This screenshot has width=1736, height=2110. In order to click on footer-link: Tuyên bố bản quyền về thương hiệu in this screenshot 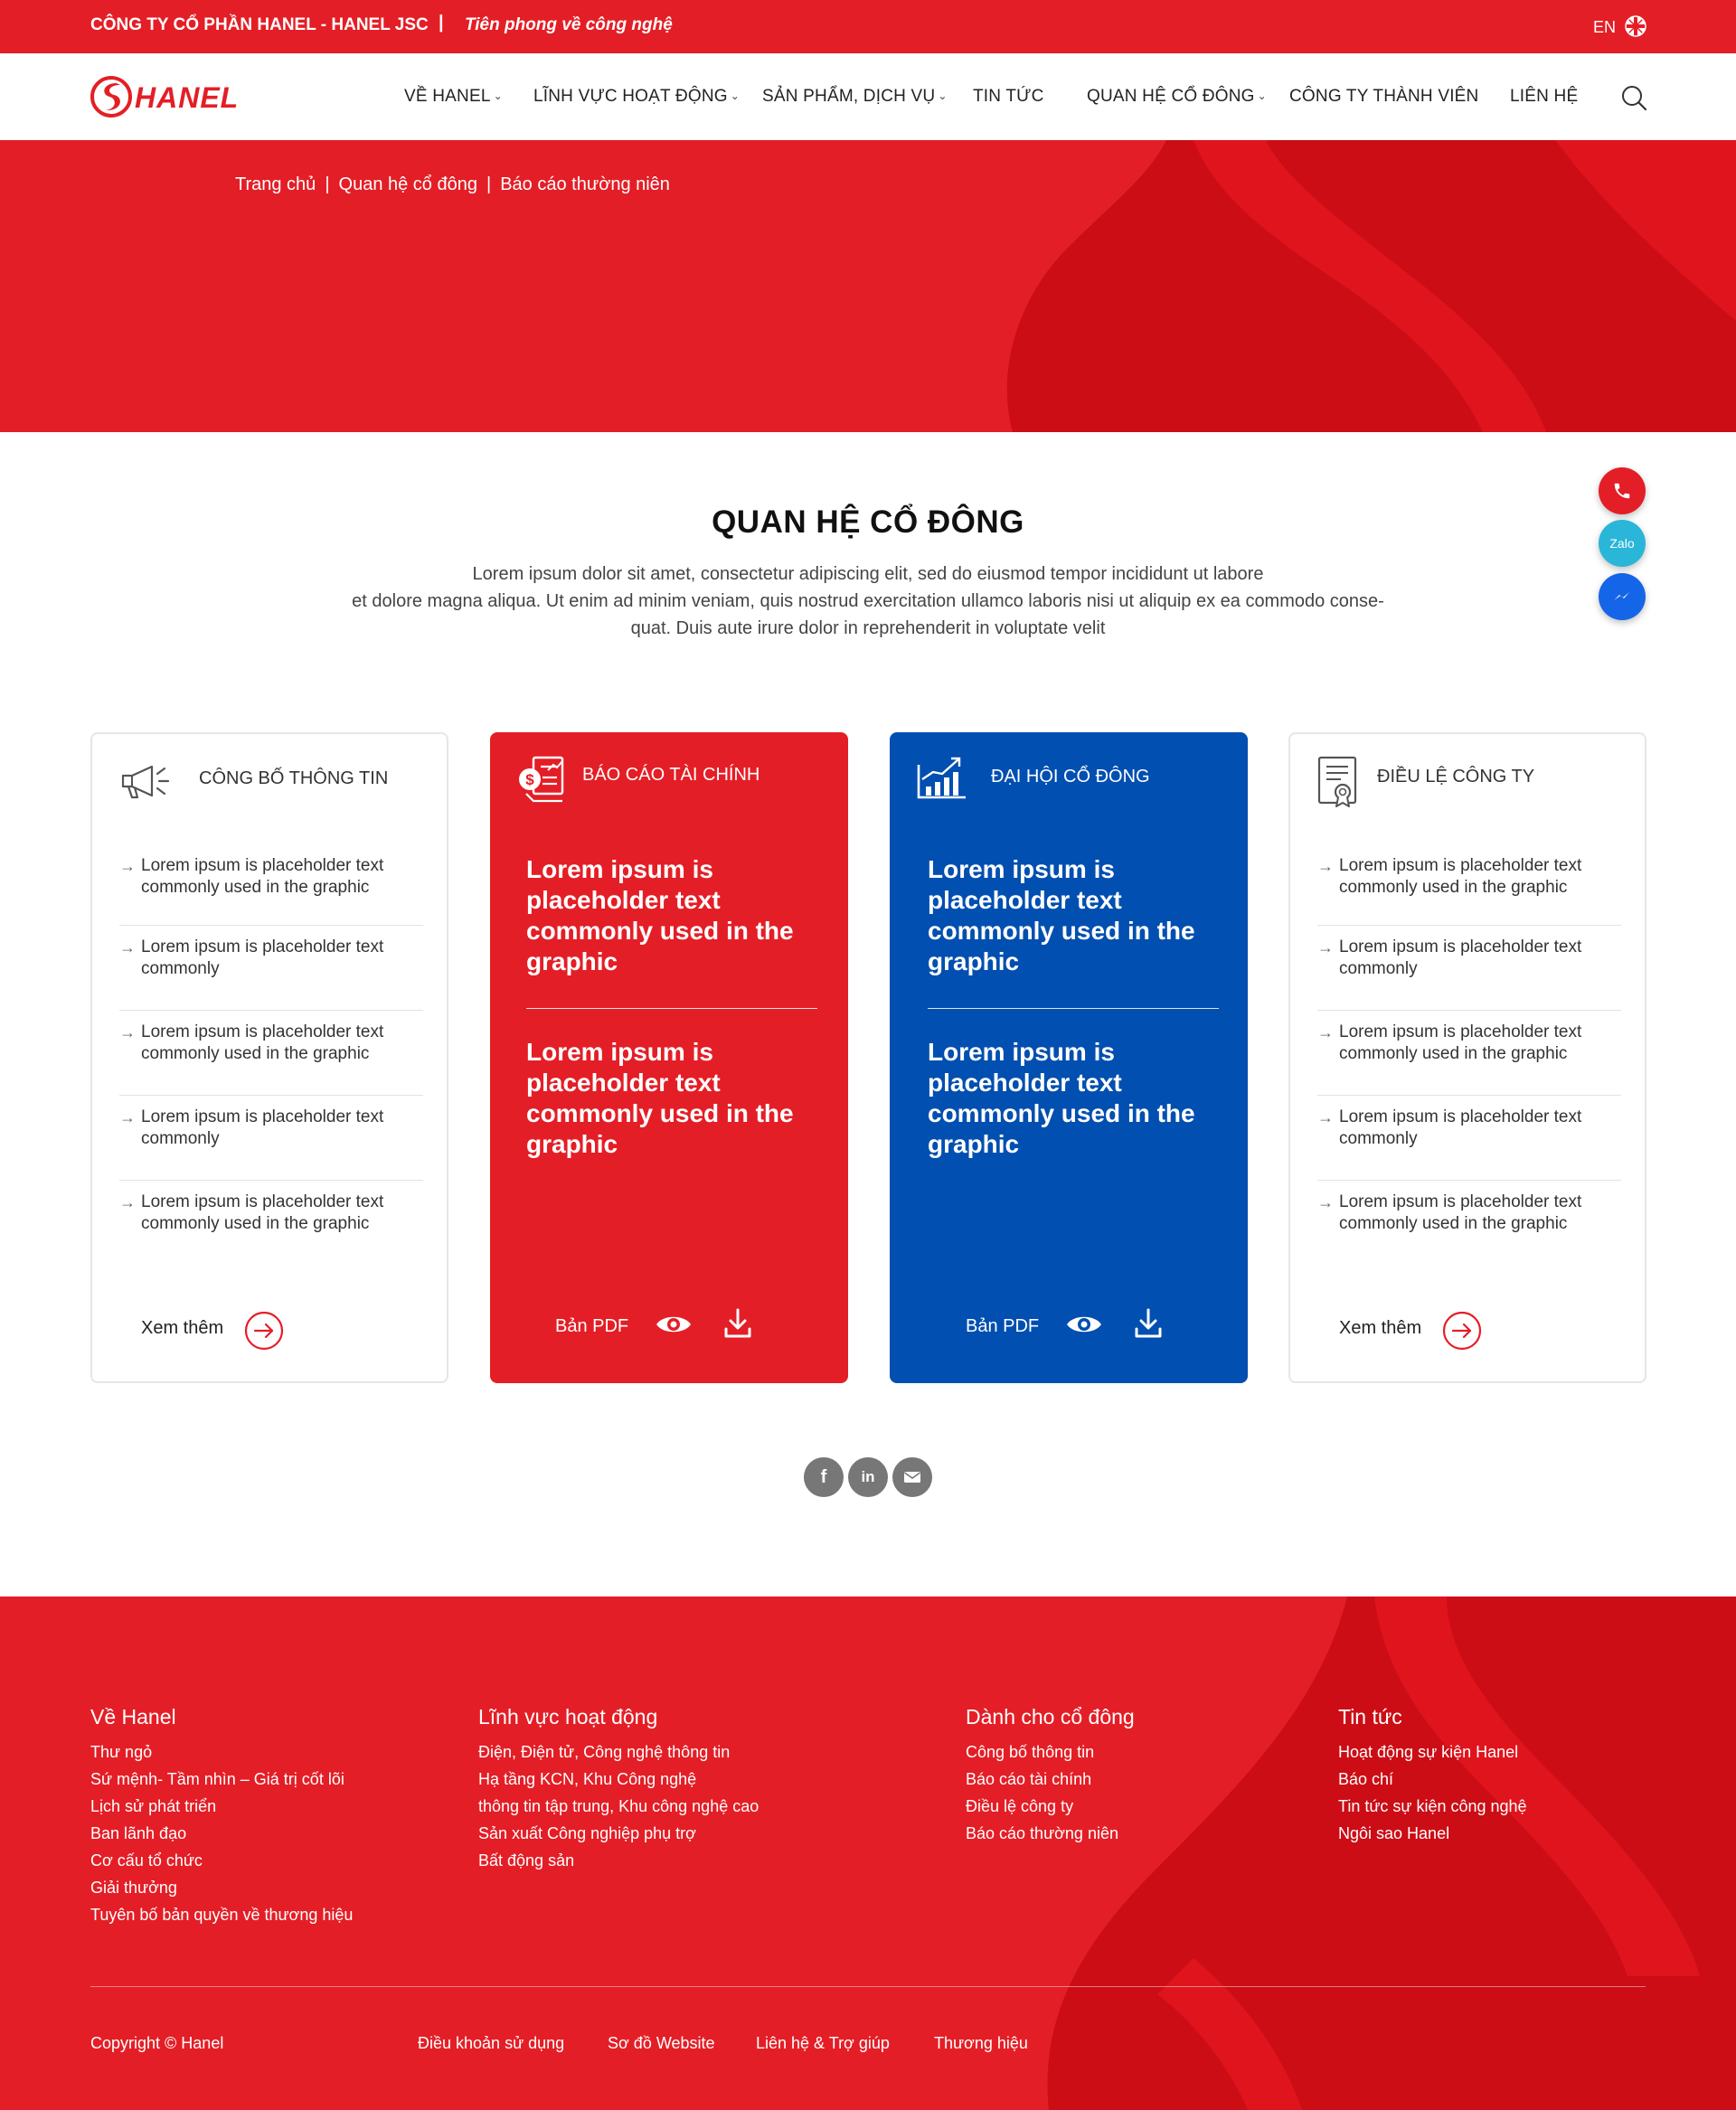, I will do `click(222, 1914)`.